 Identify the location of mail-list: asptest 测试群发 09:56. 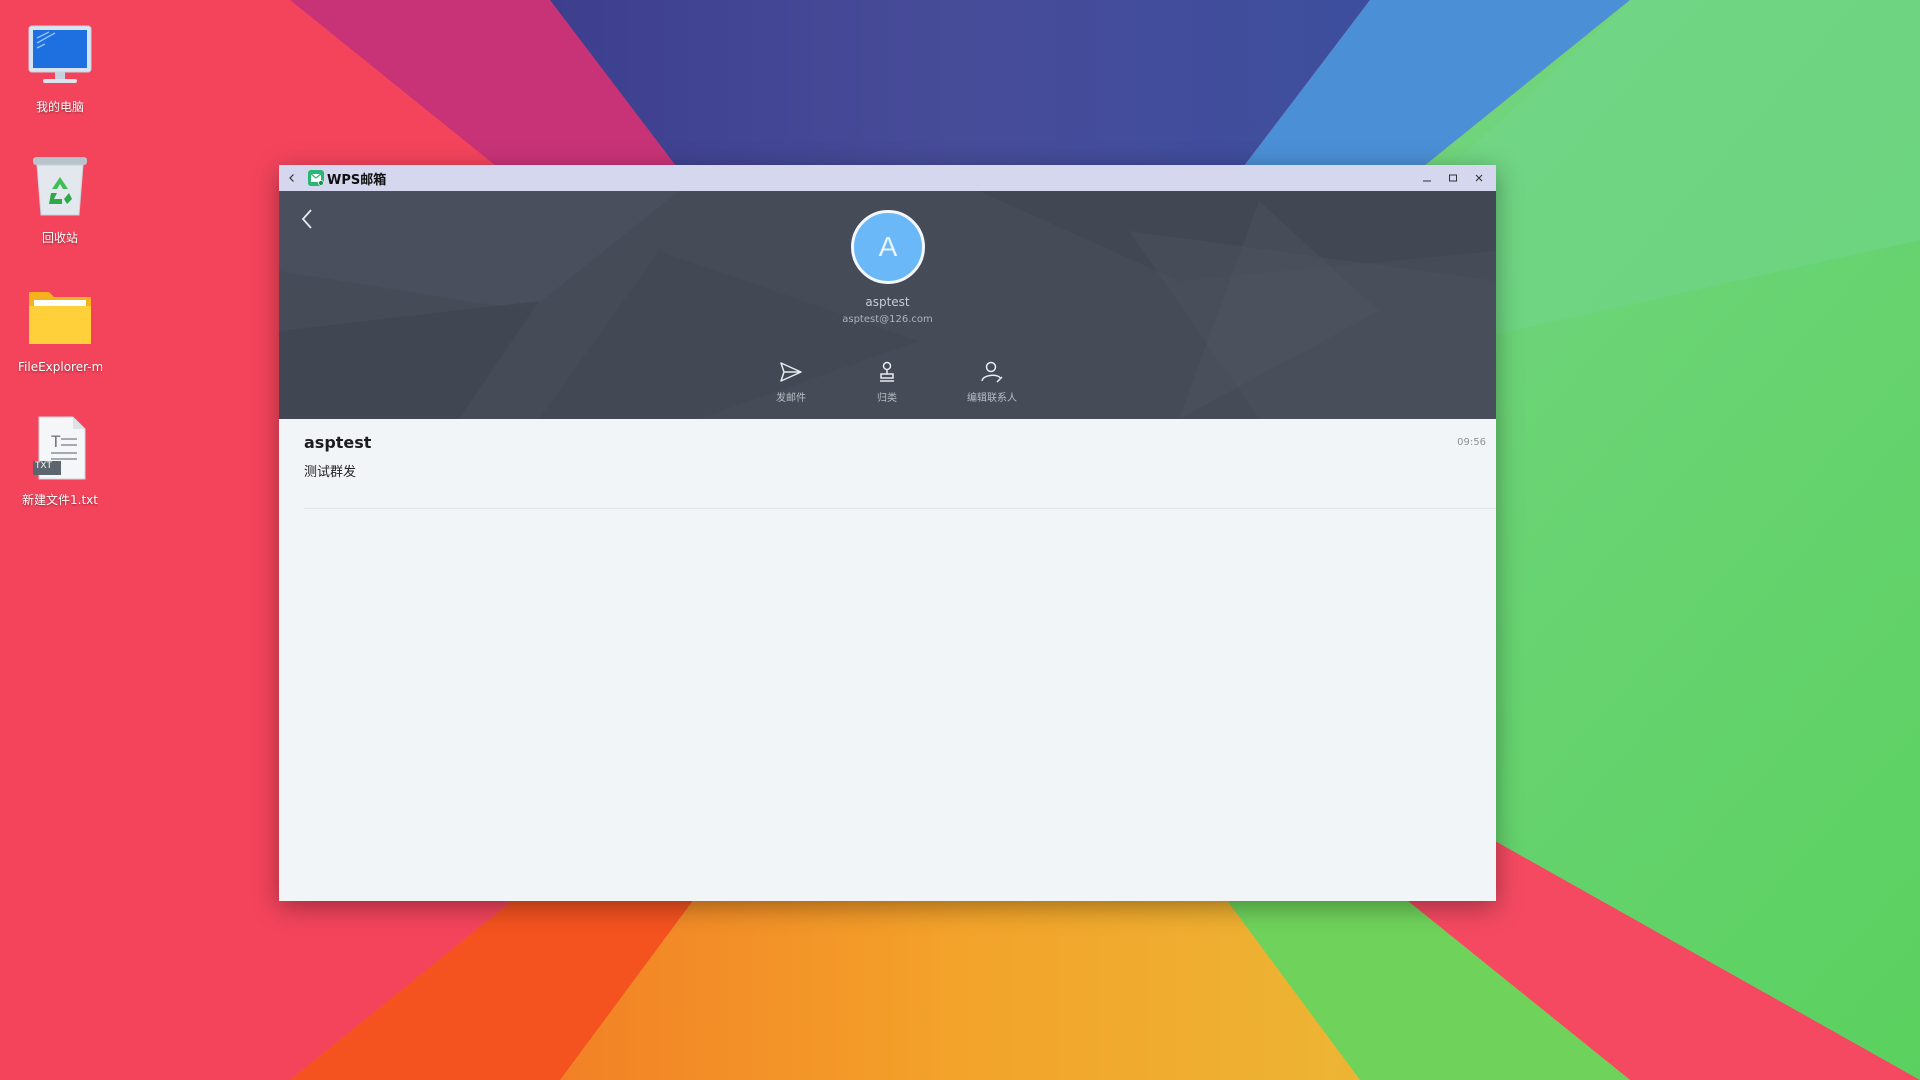
(887, 464).